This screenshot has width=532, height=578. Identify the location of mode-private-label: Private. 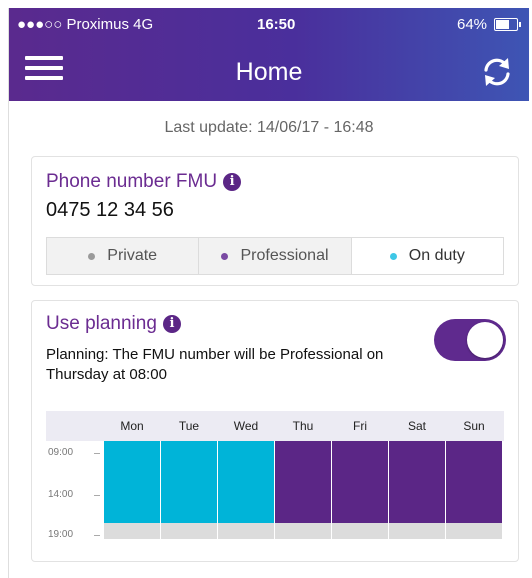
(132, 255).